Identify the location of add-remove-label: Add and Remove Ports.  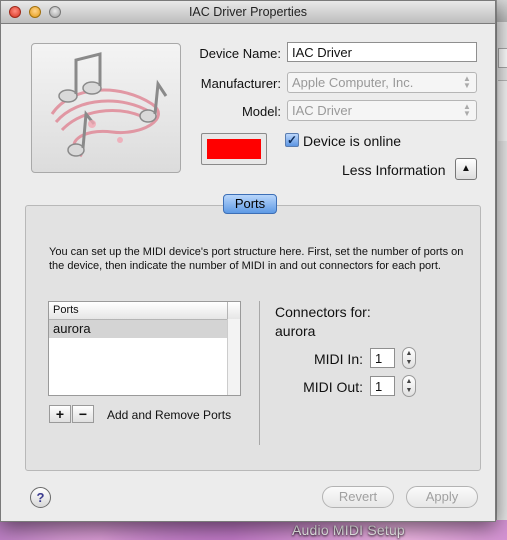
(169, 415).